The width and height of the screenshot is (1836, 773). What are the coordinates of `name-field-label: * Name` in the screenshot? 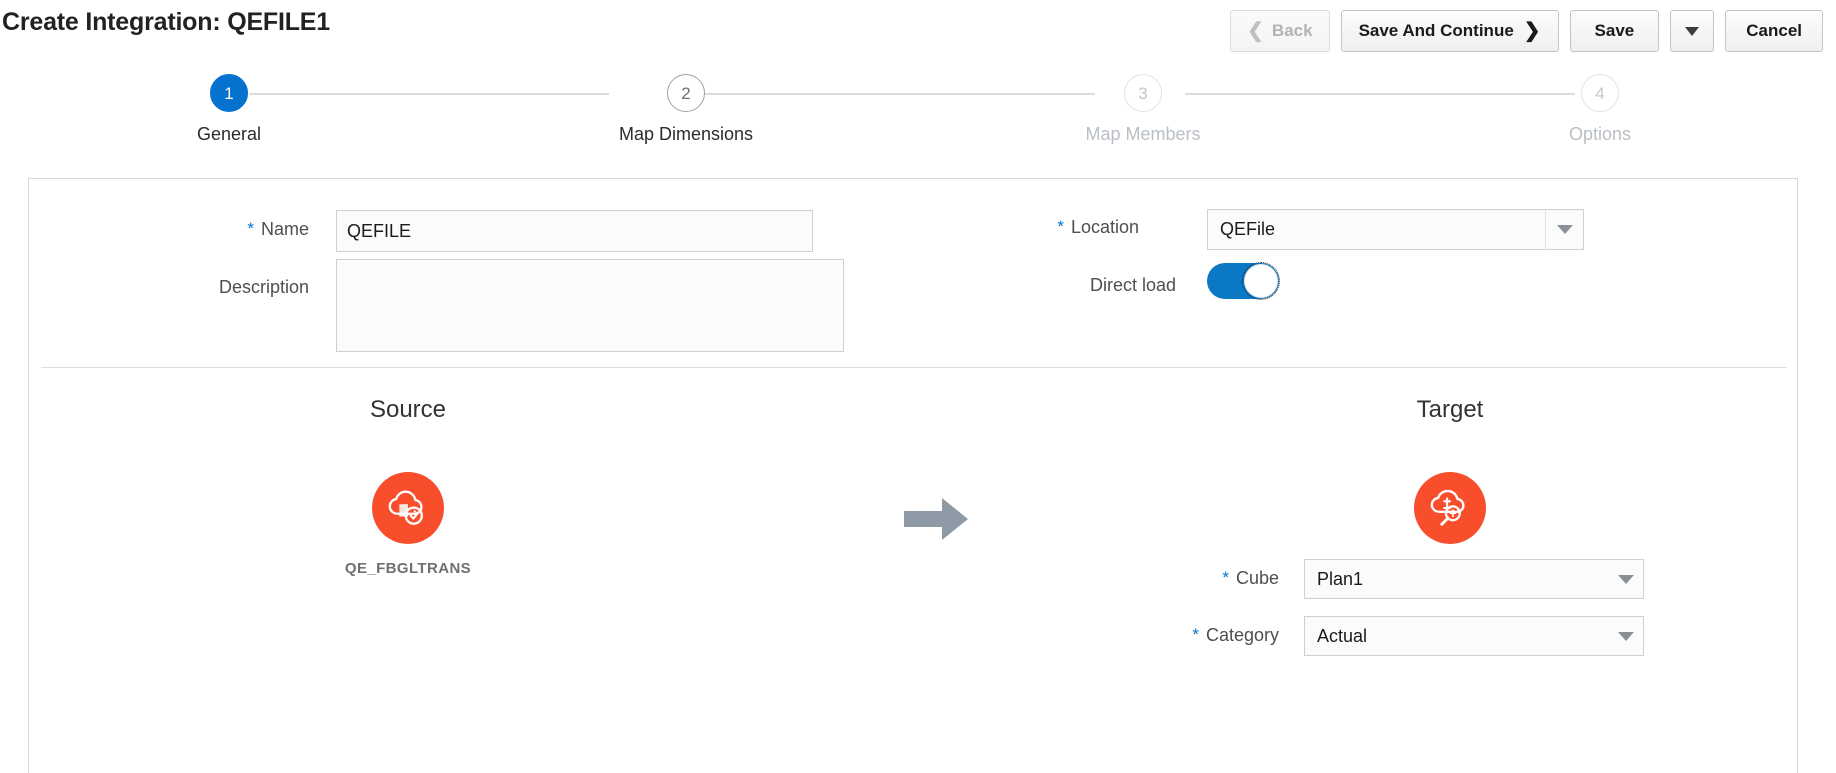 It's located at (278, 229).